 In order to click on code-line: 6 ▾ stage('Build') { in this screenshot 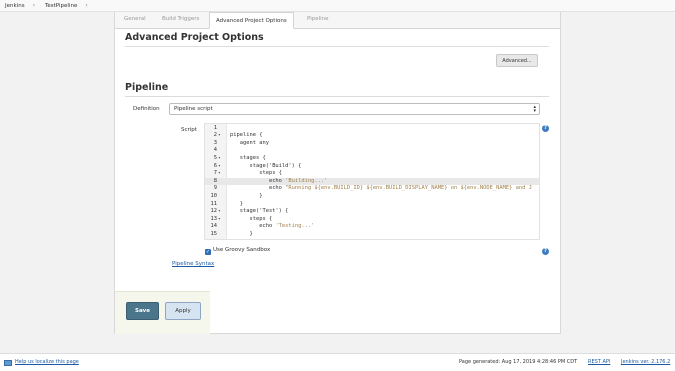, I will do `click(372, 166)`.